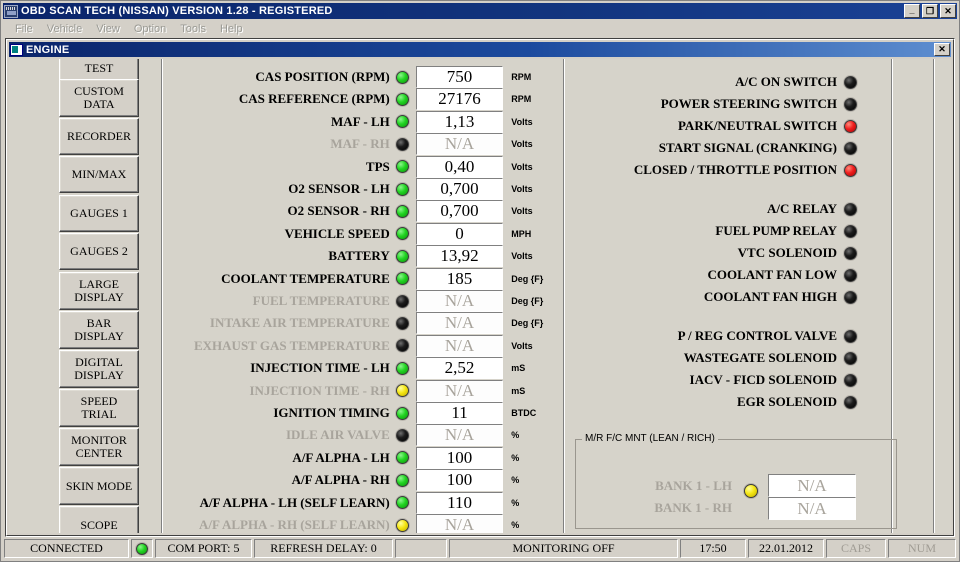  I want to click on close-button: ✕, so click(948, 11).